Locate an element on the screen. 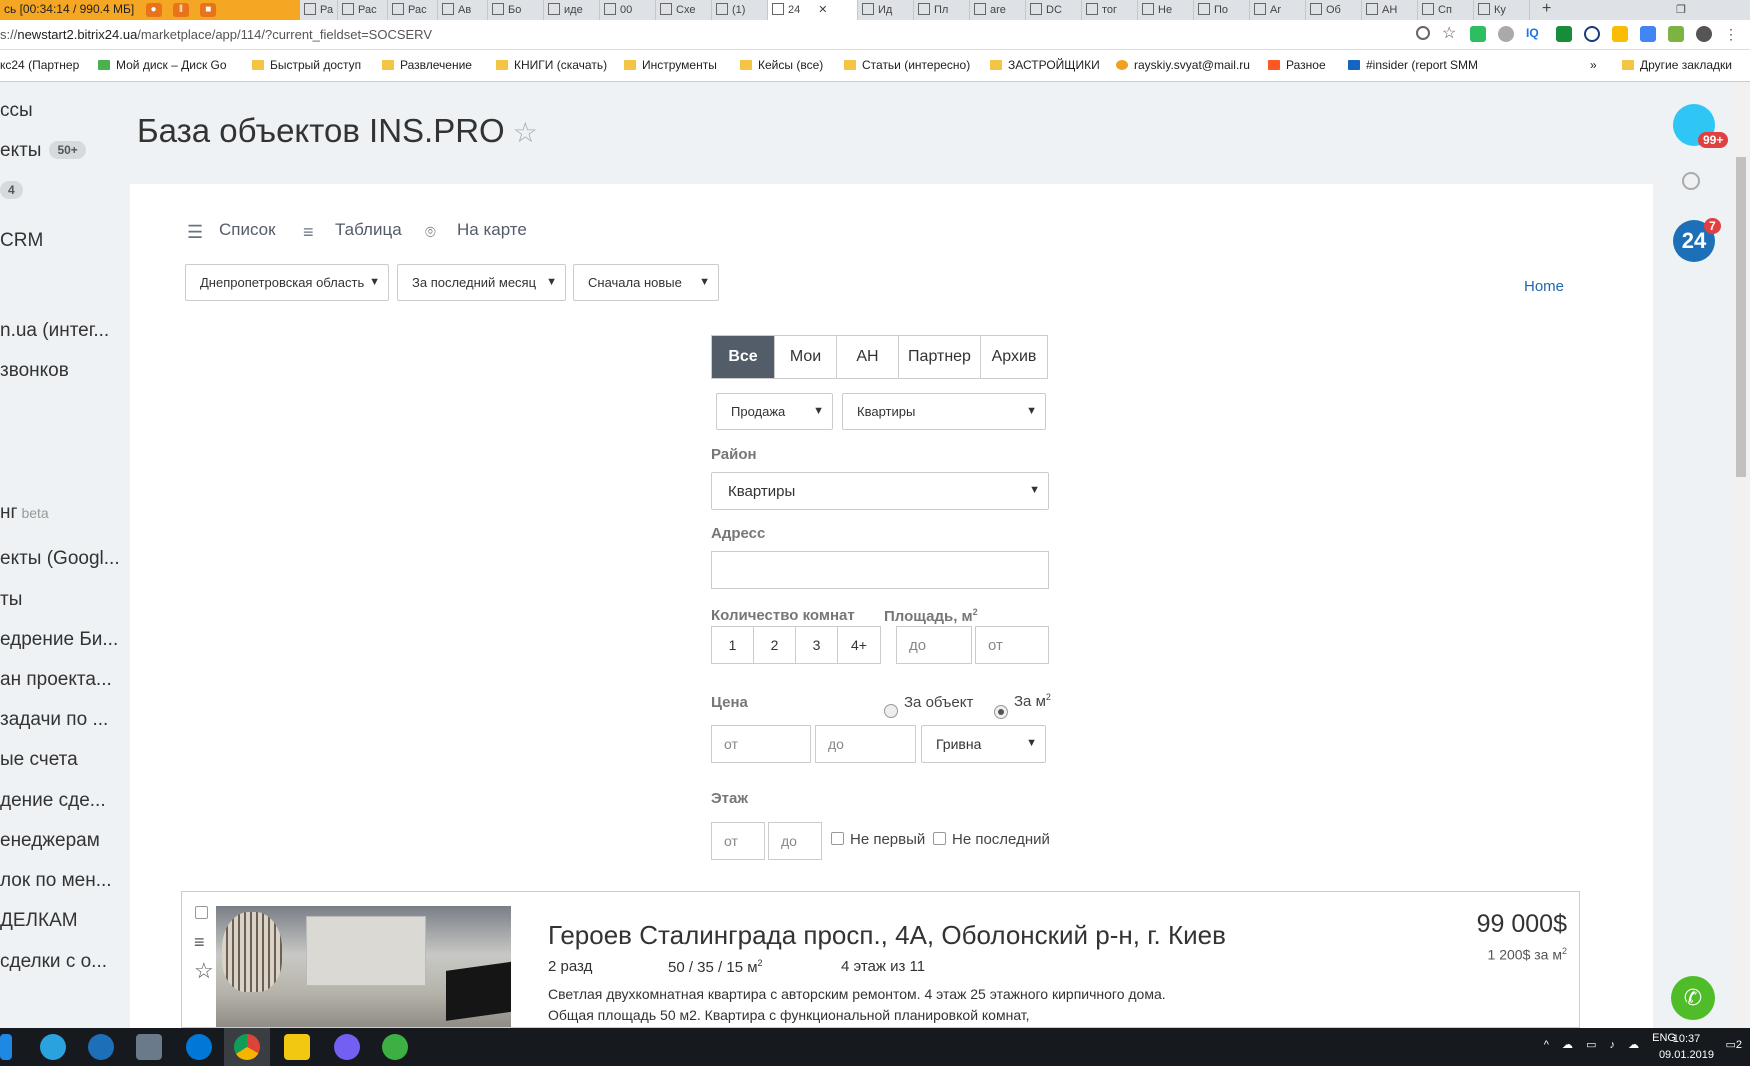 The width and height of the screenshot is (1750, 1066). pause-icon: ‖ is located at coordinates (180, 9).